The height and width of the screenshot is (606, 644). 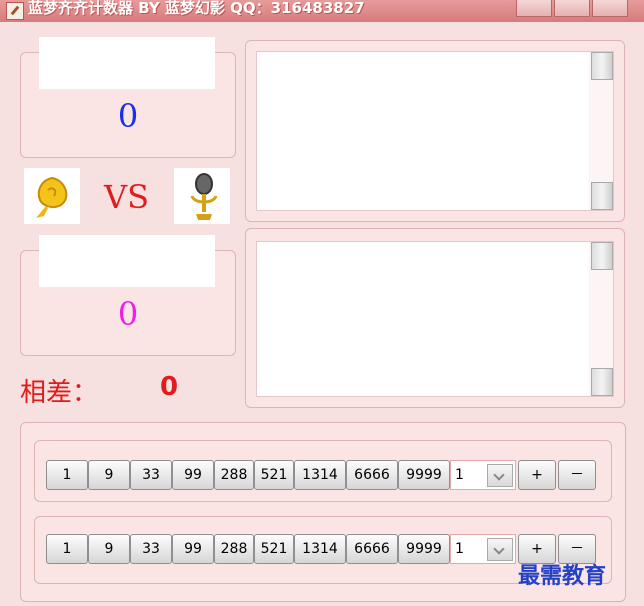 What do you see at coordinates (128, 314) in the screenshot?
I see `team2-score: 0` at bounding box center [128, 314].